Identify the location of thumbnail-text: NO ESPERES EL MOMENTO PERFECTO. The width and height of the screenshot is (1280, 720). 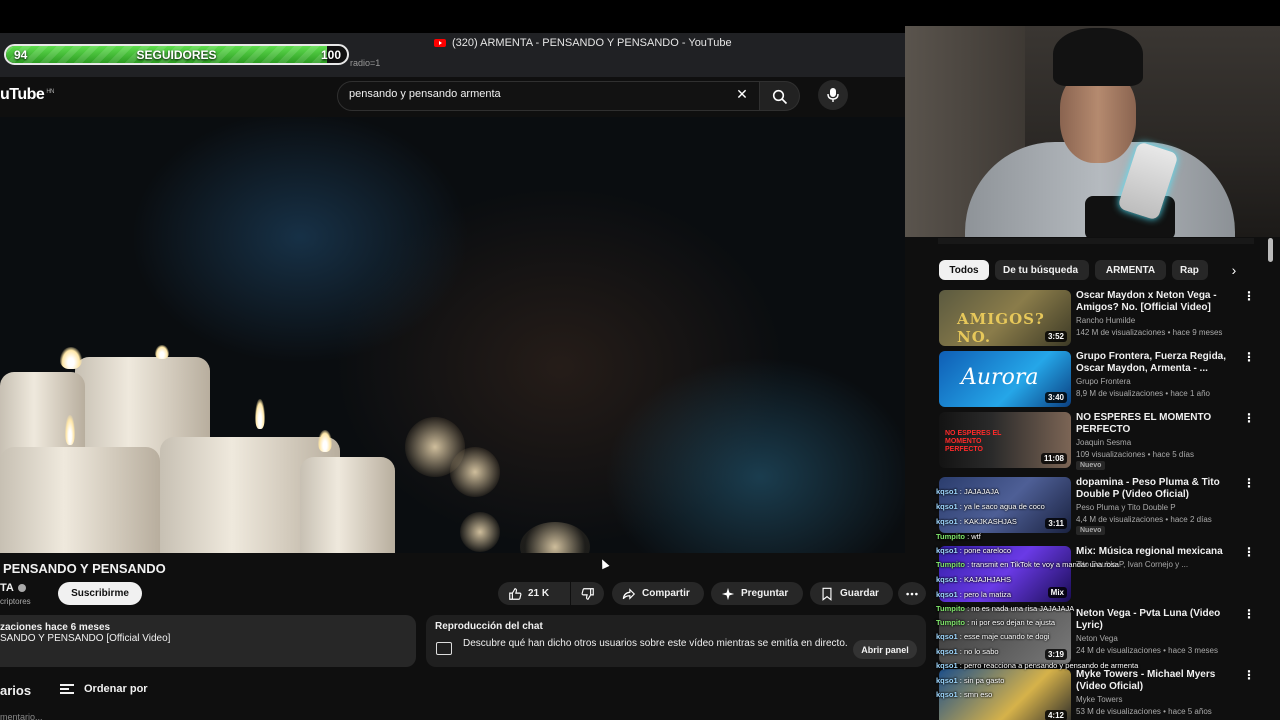
(973, 441).